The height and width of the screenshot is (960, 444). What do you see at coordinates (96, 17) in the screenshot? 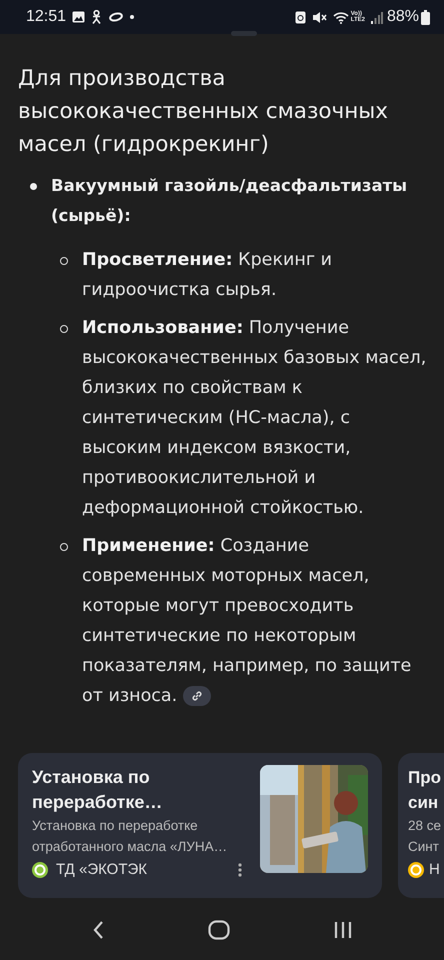
I see `person-icon` at bounding box center [96, 17].